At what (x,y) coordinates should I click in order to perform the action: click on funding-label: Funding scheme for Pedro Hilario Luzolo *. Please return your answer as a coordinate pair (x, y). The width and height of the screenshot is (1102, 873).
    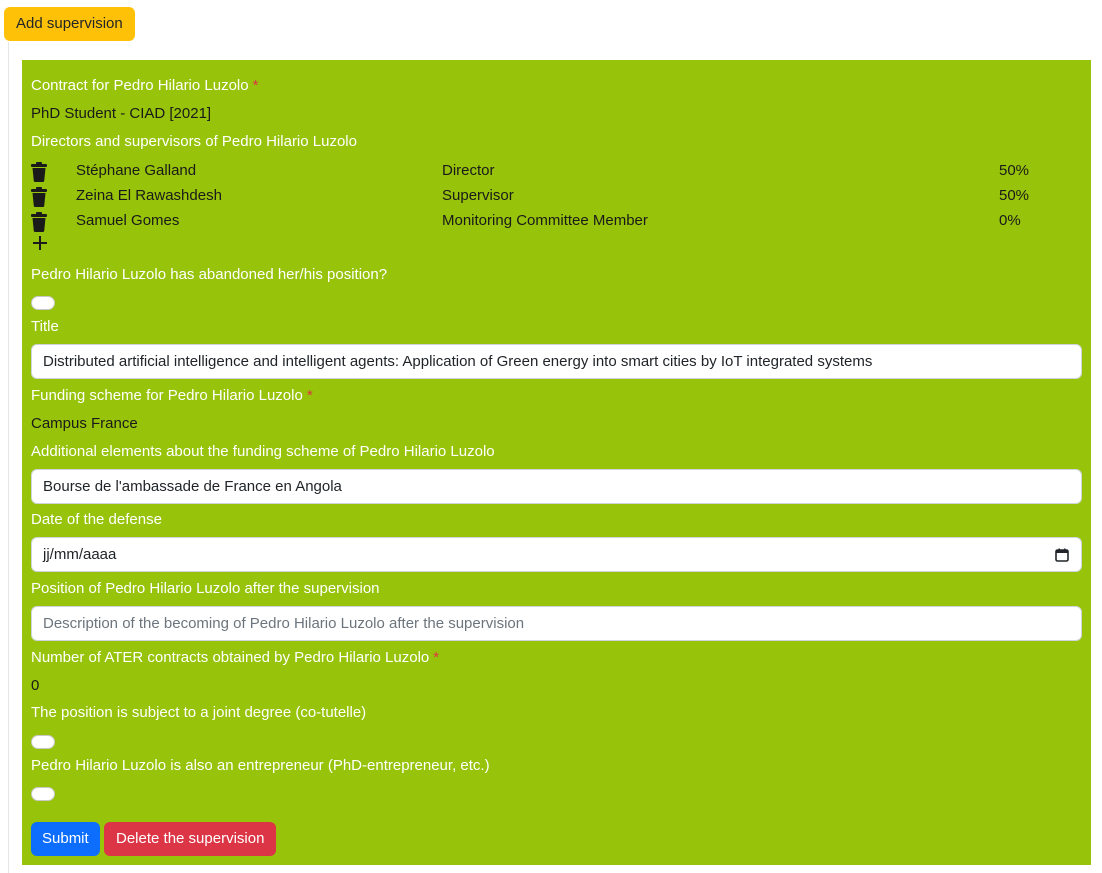
    Looking at the image, I should click on (172, 395).